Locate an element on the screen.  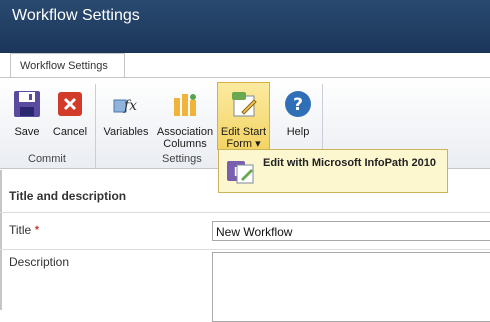
group-label-settings: Settings is located at coordinates (182, 159).